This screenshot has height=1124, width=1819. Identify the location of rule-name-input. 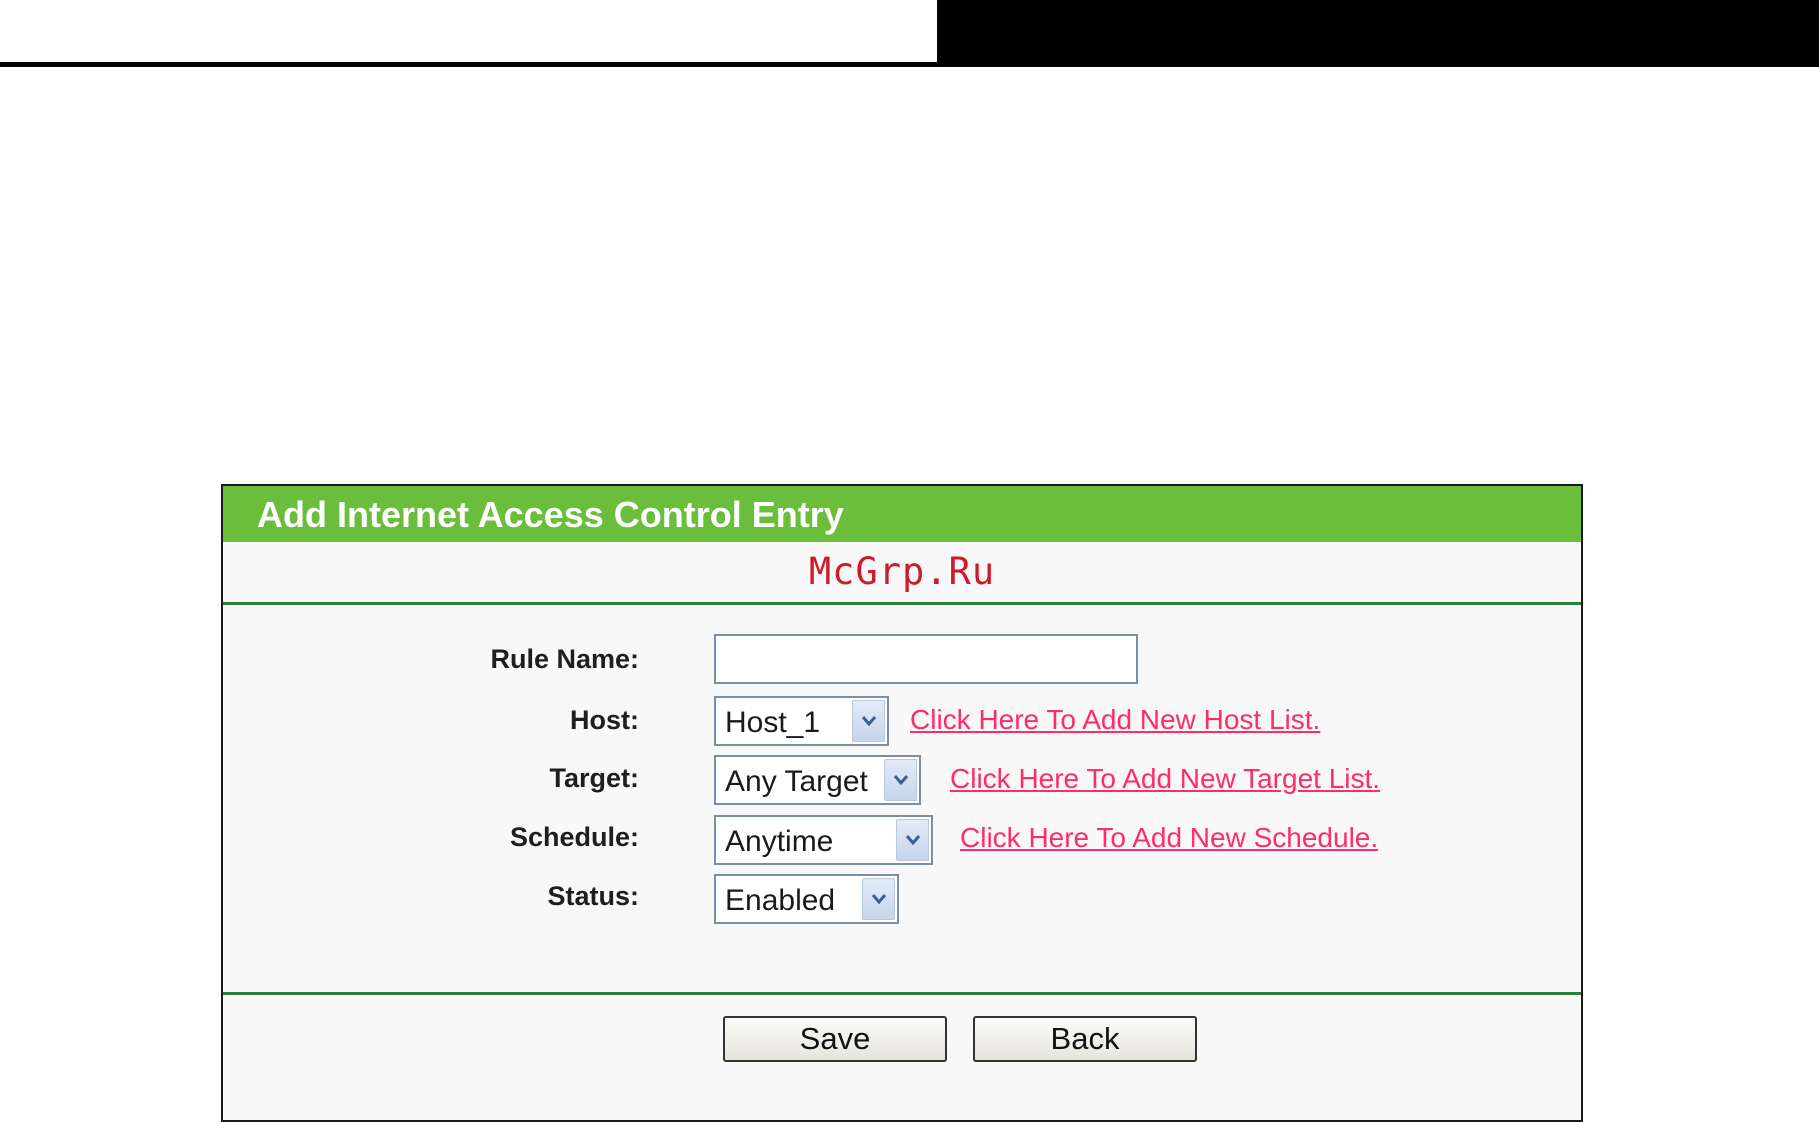
(926, 659).